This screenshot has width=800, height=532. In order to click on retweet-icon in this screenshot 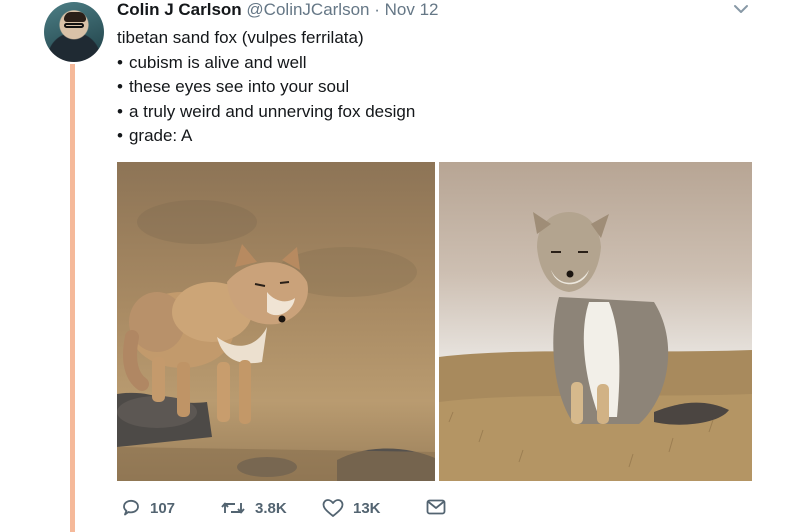, I will do `click(233, 508)`.